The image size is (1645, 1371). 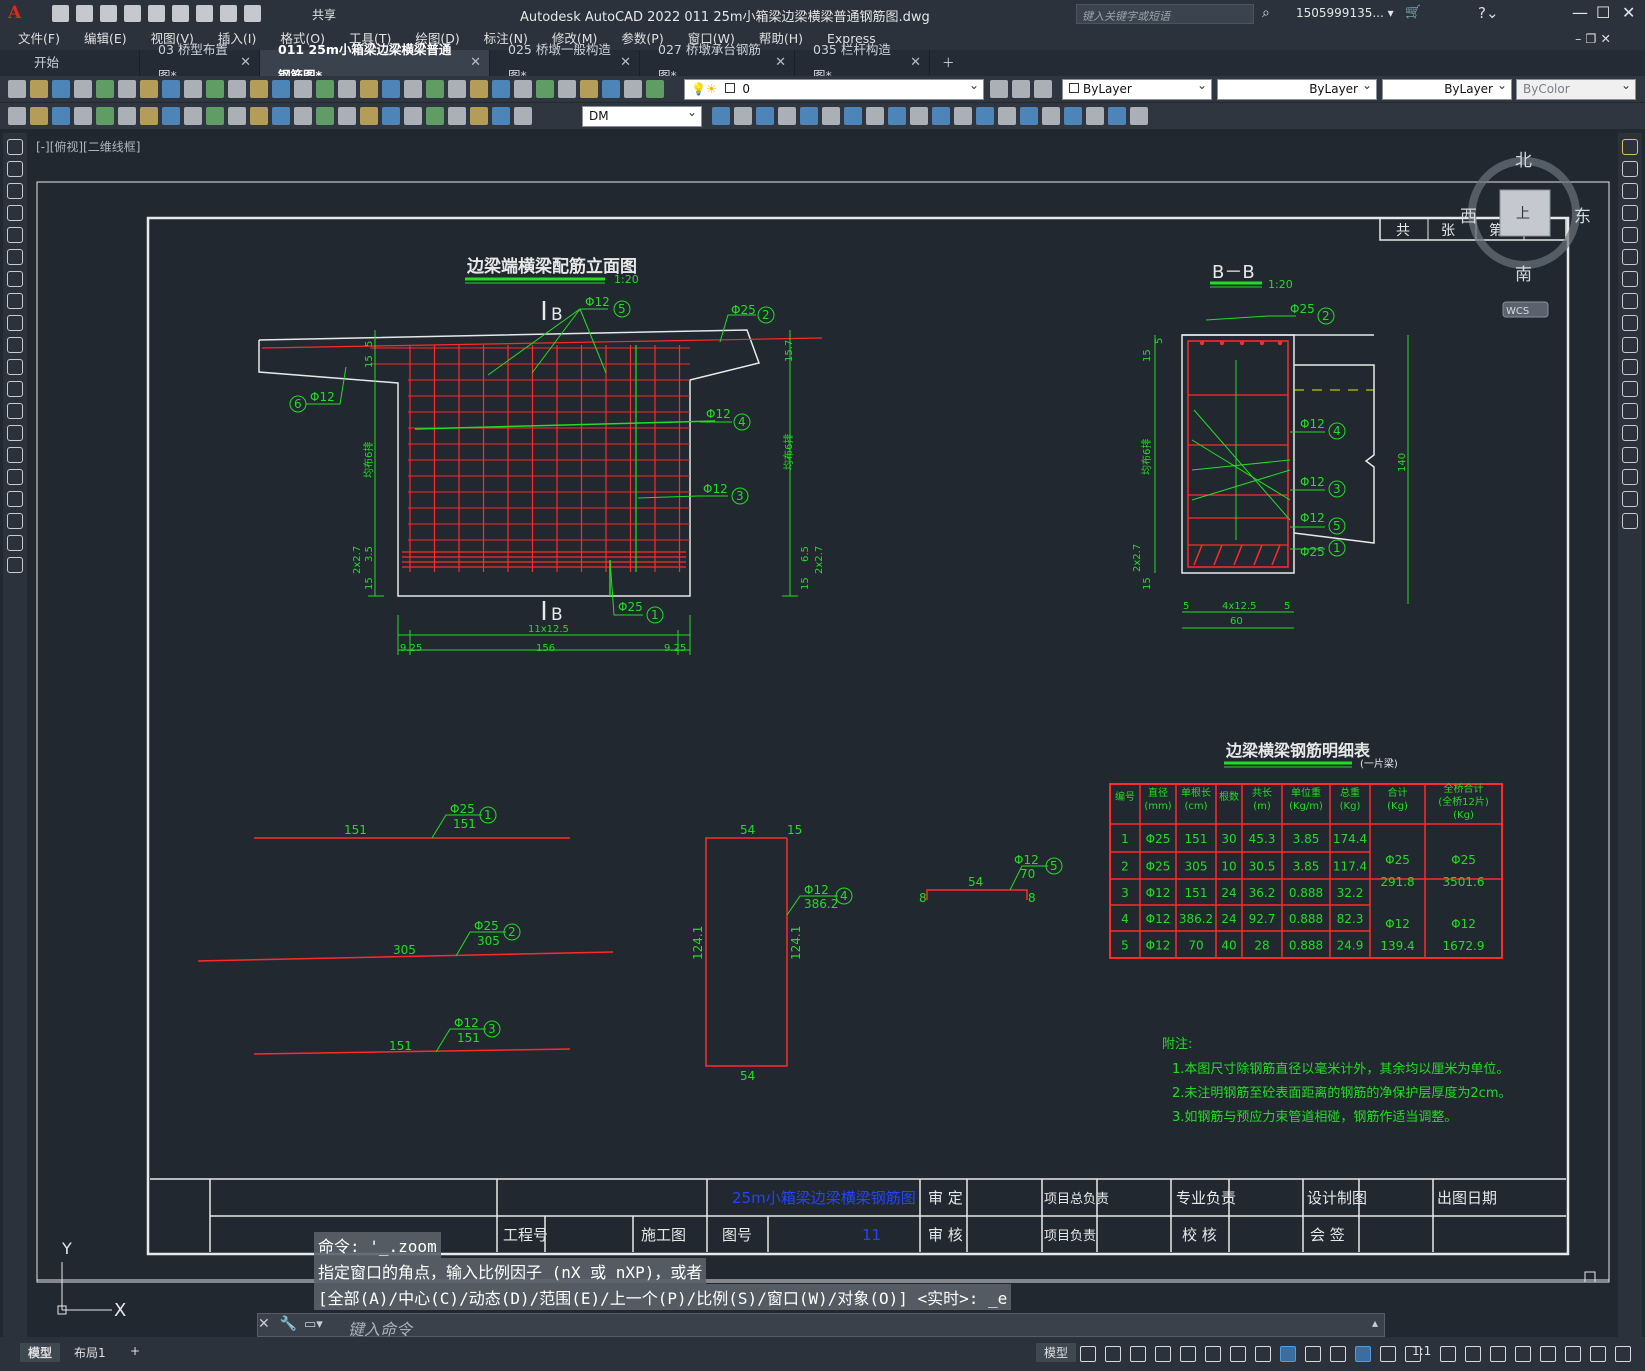 What do you see at coordinates (135, 1351) in the screenshot?
I see `add-layout-button: +` at bounding box center [135, 1351].